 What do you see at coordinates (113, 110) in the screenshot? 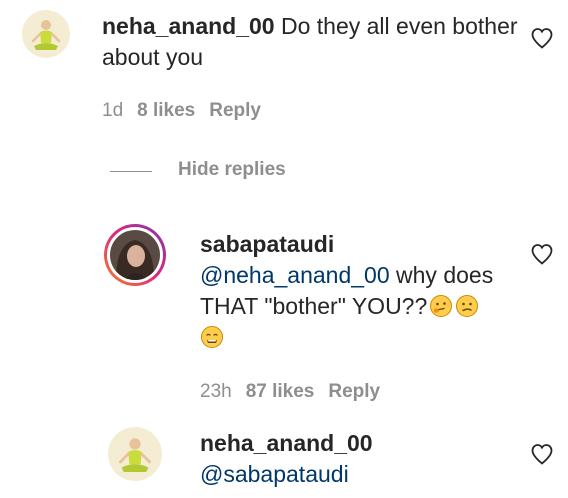
I see `comment-time: 1d` at bounding box center [113, 110].